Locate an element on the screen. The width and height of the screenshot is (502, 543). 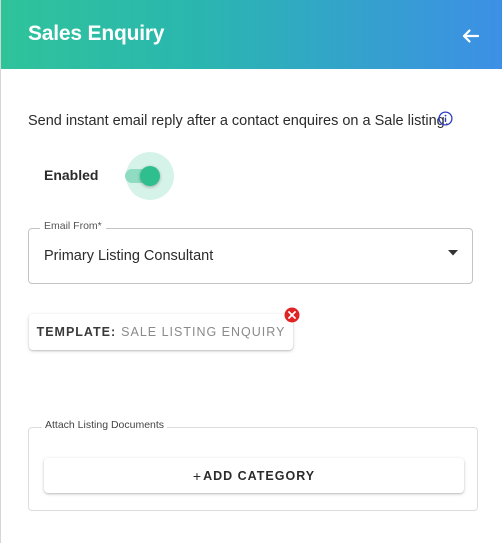
back-button is located at coordinates (471, 36).